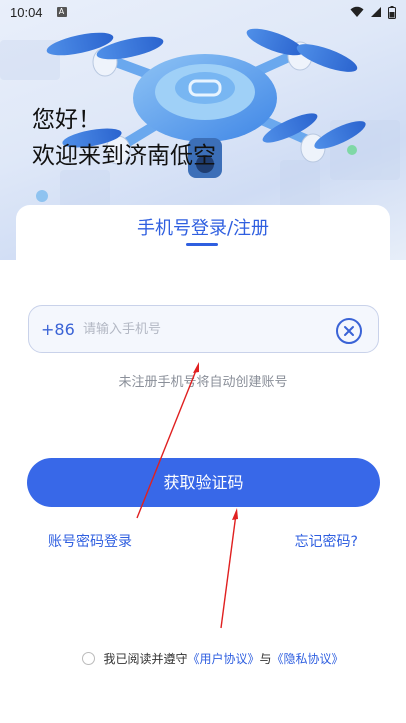  I want to click on clear-button, so click(349, 331).